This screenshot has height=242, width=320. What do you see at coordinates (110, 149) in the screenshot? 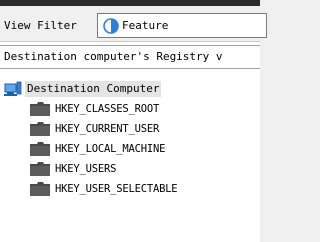
I see `tree-item-label: HKEY_LOCAL_MACHINE` at bounding box center [110, 149].